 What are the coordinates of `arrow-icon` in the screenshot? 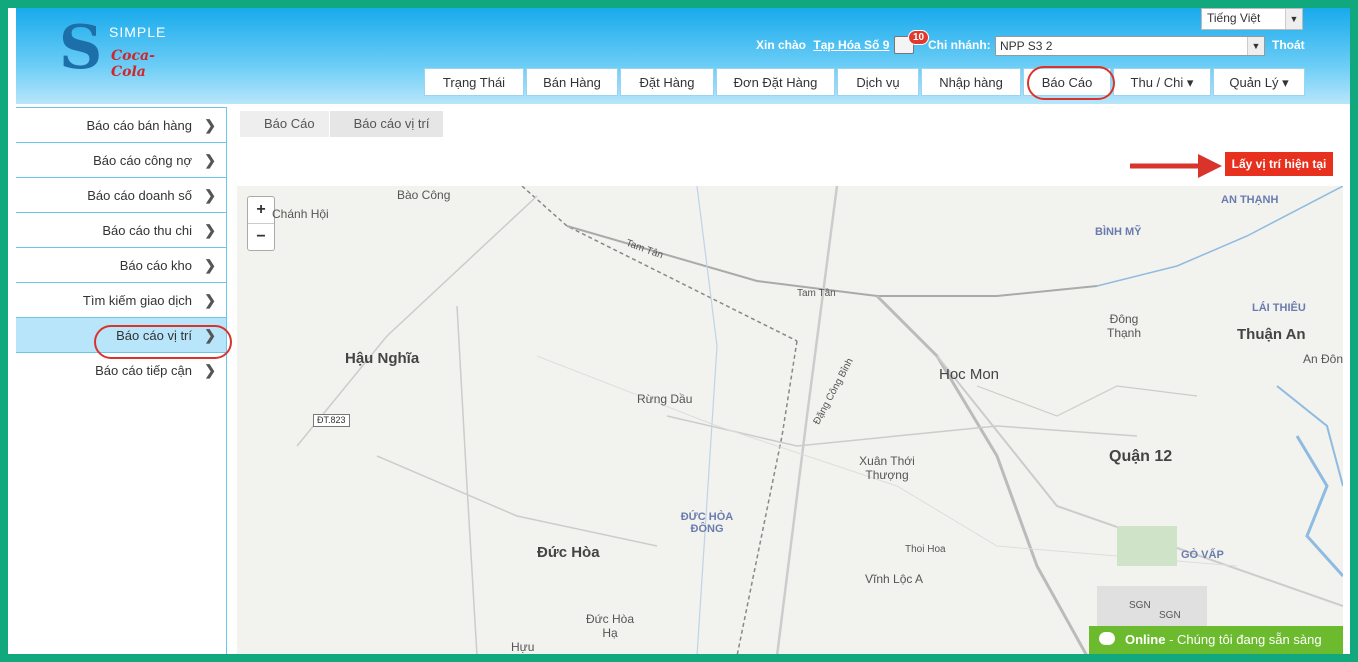 It's located at (1176, 166).